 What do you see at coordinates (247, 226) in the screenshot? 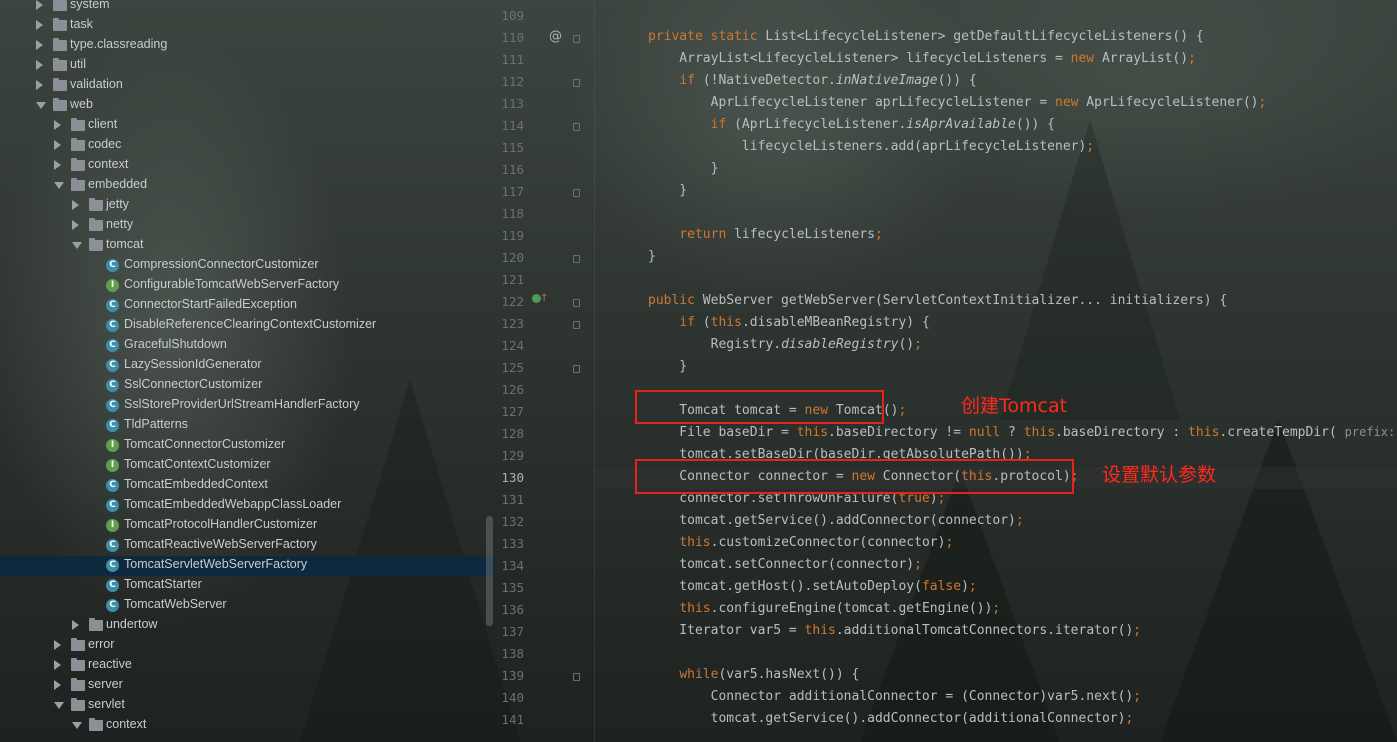
I see `tree-folder: netty` at bounding box center [247, 226].